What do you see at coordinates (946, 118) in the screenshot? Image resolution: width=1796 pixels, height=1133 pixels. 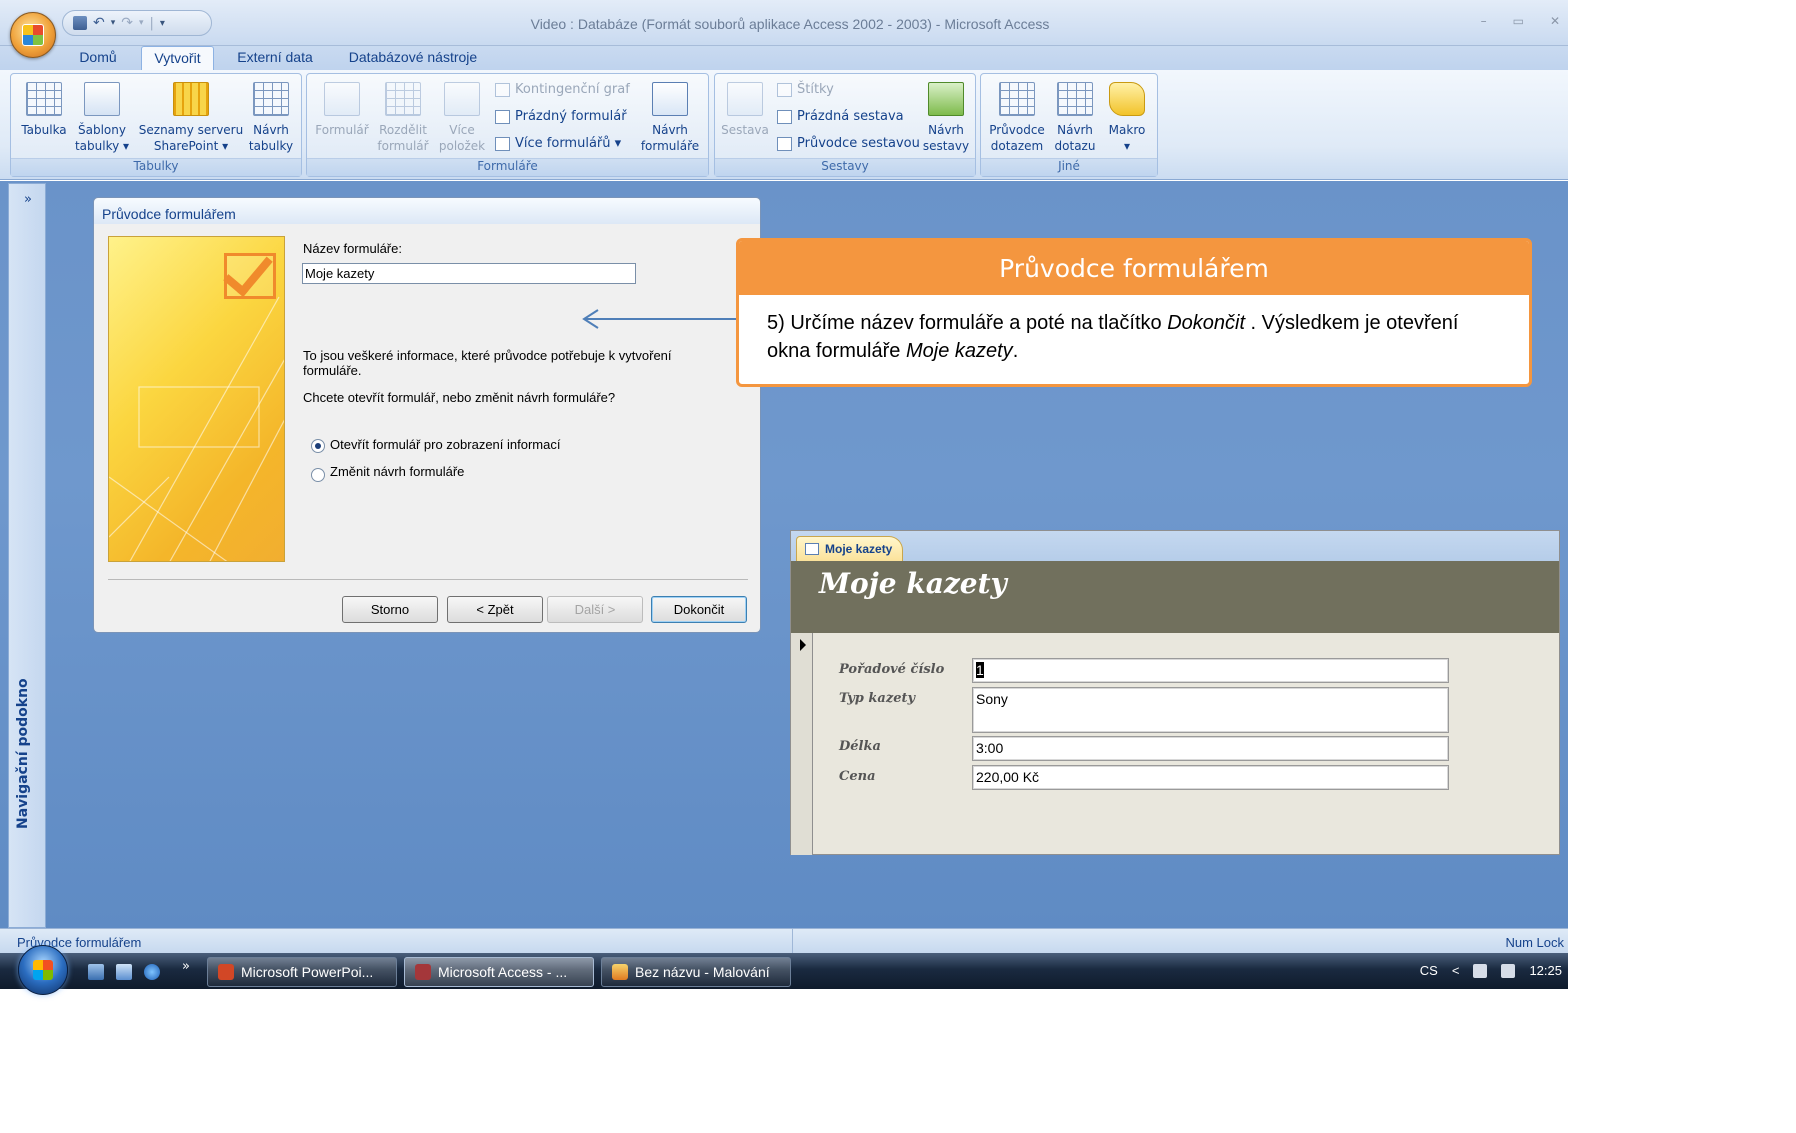 I see `navrh-sestavy-button: Návrh sestavy` at bounding box center [946, 118].